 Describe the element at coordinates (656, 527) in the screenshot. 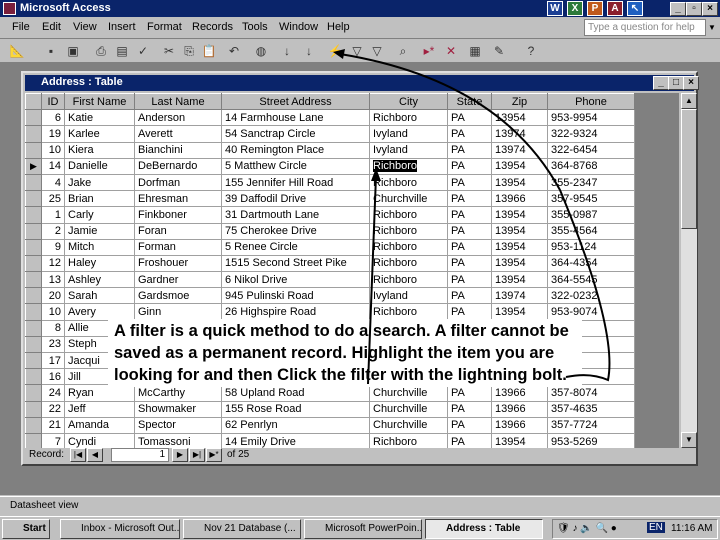

I see `language-indicator: EN` at that location.